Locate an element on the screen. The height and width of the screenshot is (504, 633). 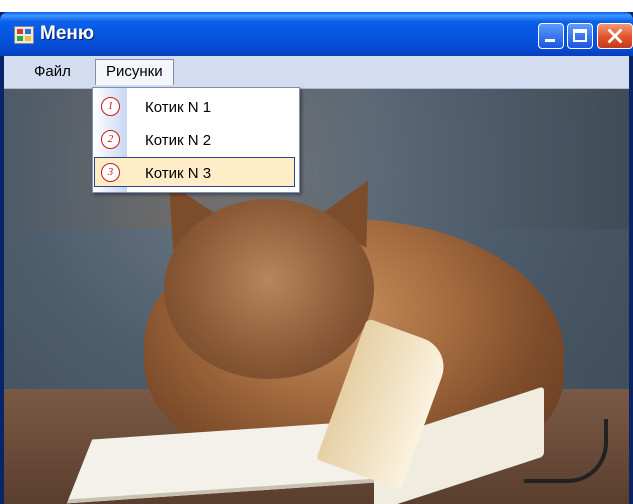
maximize-button is located at coordinates (580, 36).